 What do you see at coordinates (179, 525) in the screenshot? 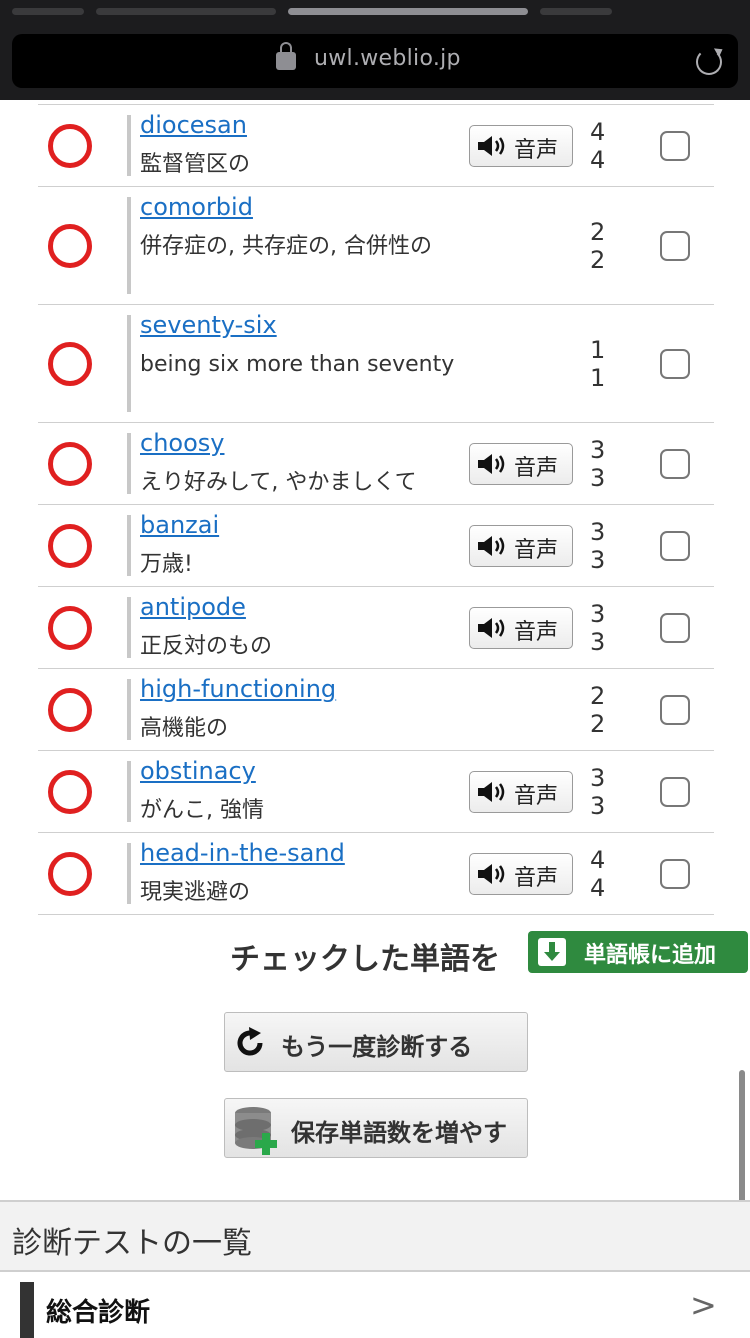
I see `word-link: banzai` at bounding box center [179, 525].